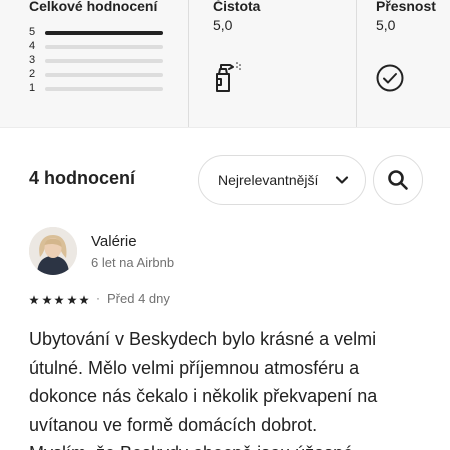 This screenshot has width=450, height=450. Describe the element at coordinates (32, 88) in the screenshot. I see `rating-bar-label: 1` at that location.